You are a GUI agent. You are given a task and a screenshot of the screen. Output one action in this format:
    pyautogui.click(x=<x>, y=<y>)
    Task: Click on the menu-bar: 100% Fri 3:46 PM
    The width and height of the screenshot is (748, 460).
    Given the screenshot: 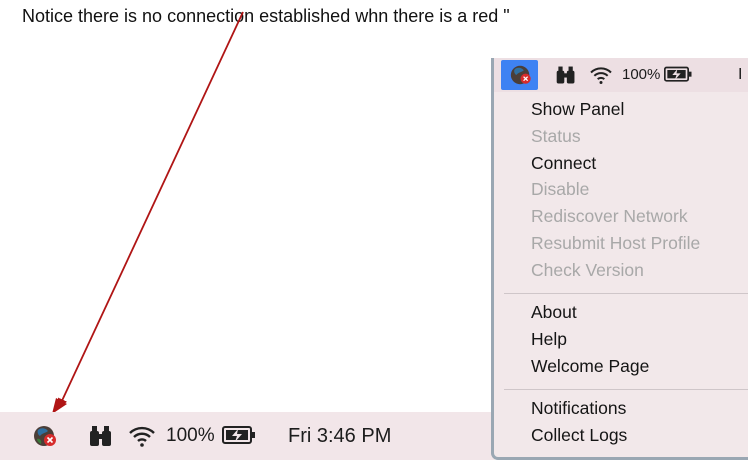 What is the action you would take?
    pyautogui.click(x=247, y=436)
    